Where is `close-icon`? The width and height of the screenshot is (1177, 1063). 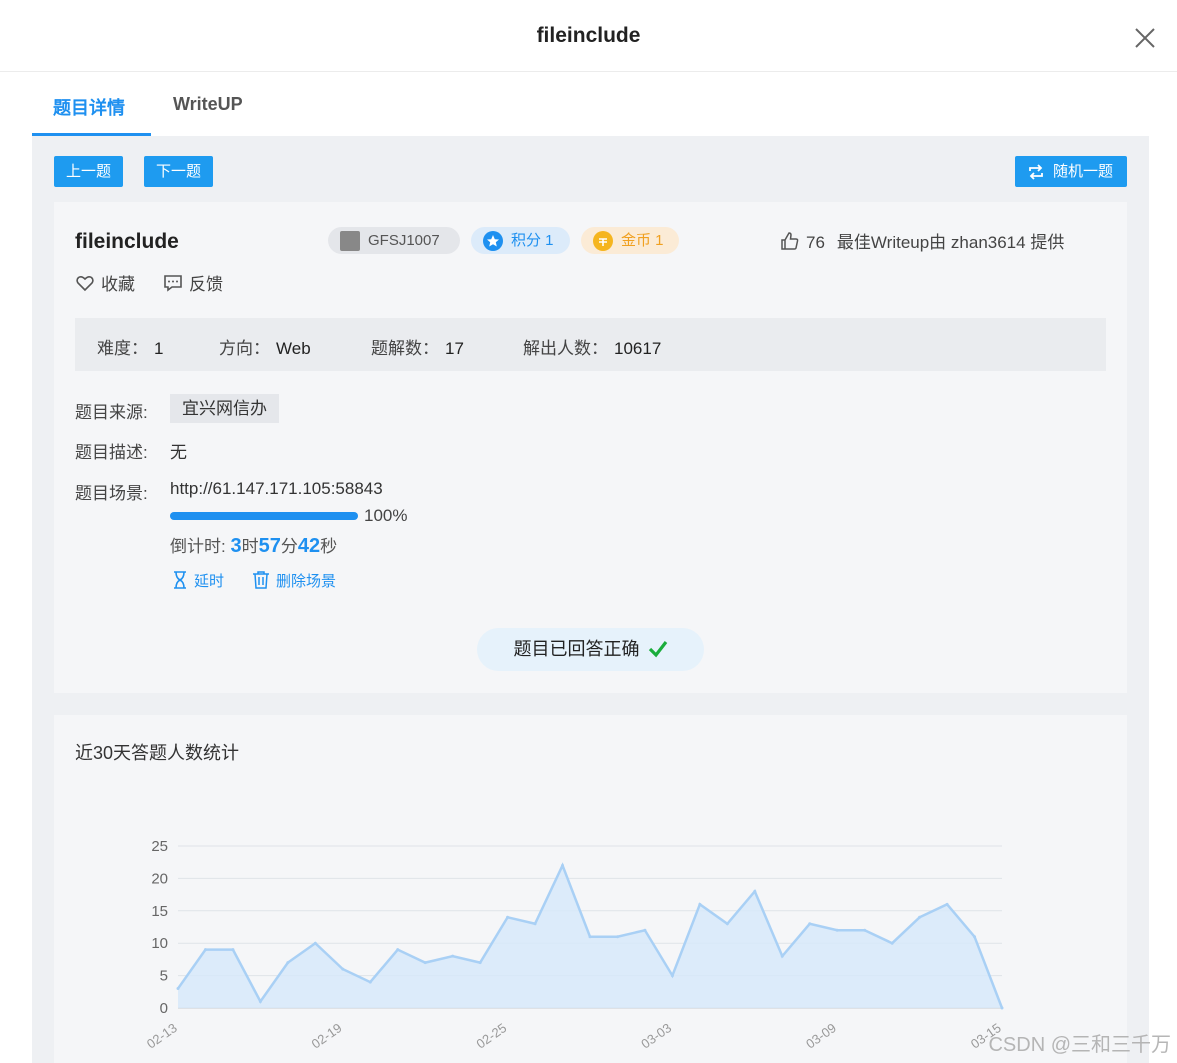
close-icon is located at coordinates (1145, 38).